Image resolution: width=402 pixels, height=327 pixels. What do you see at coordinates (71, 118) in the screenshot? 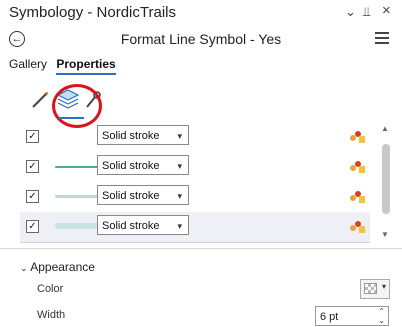
I see `active-tab-indicator` at bounding box center [71, 118].